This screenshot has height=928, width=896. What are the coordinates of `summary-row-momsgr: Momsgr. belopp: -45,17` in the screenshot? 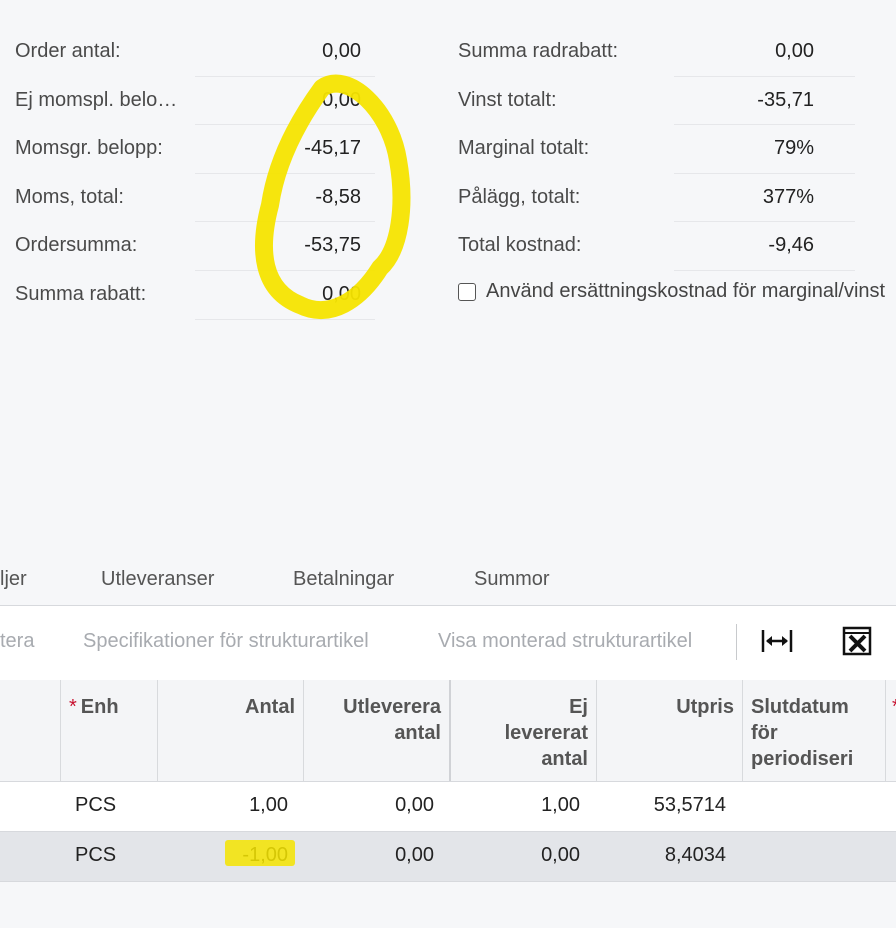 It's located at (195, 149).